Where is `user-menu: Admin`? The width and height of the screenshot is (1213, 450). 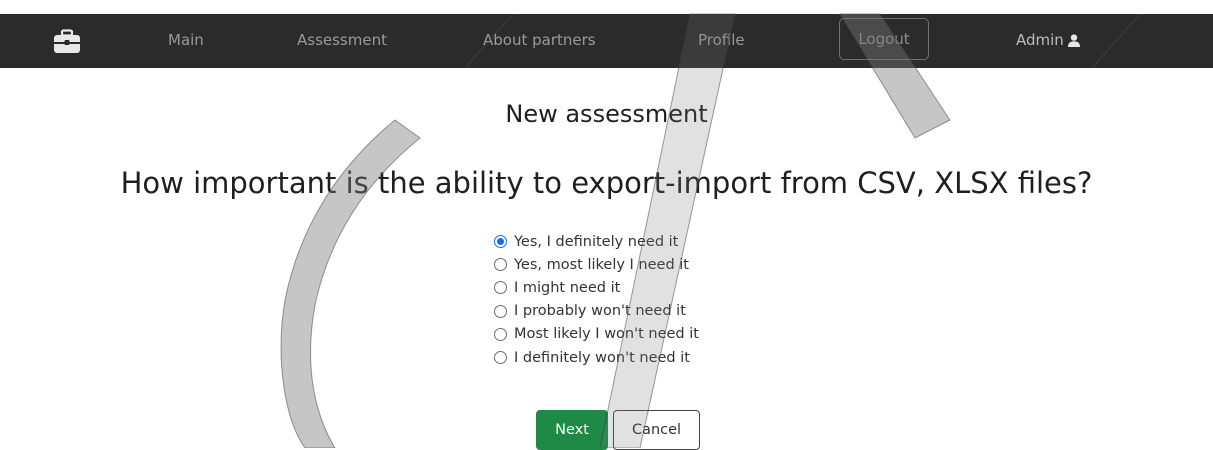 user-menu: Admin is located at coordinates (1048, 40).